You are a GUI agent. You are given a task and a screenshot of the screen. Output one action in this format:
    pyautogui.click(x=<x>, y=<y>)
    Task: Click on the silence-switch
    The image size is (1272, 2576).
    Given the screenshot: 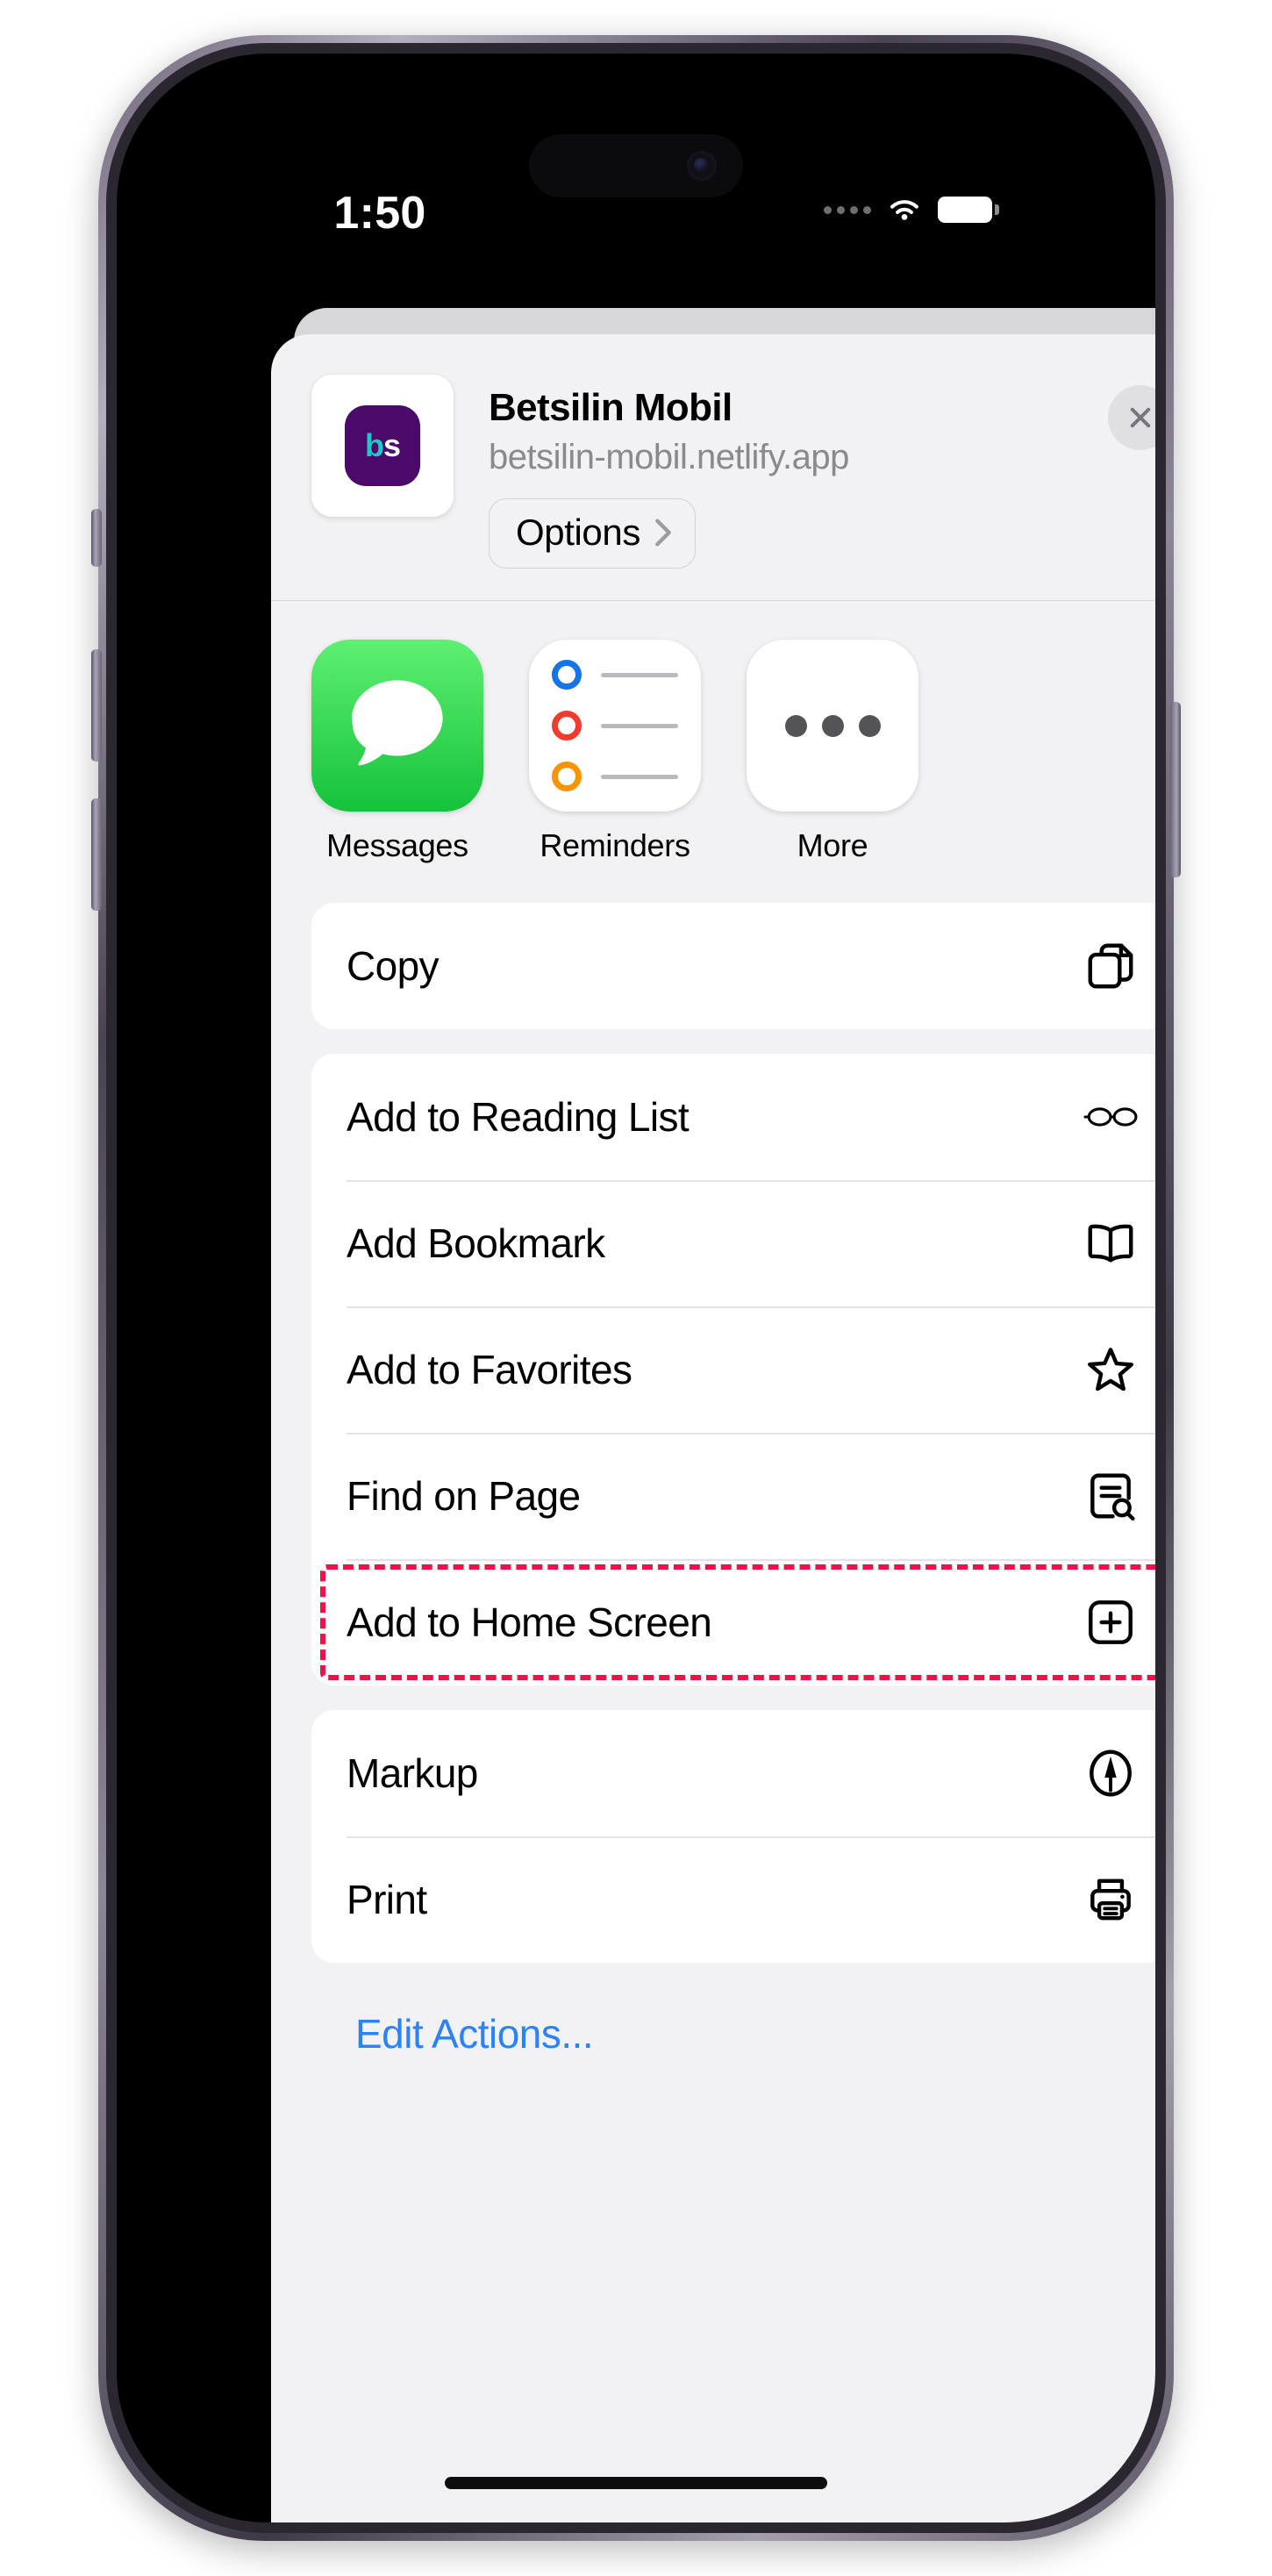 What is the action you would take?
    pyautogui.click(x=96, y=538)
    